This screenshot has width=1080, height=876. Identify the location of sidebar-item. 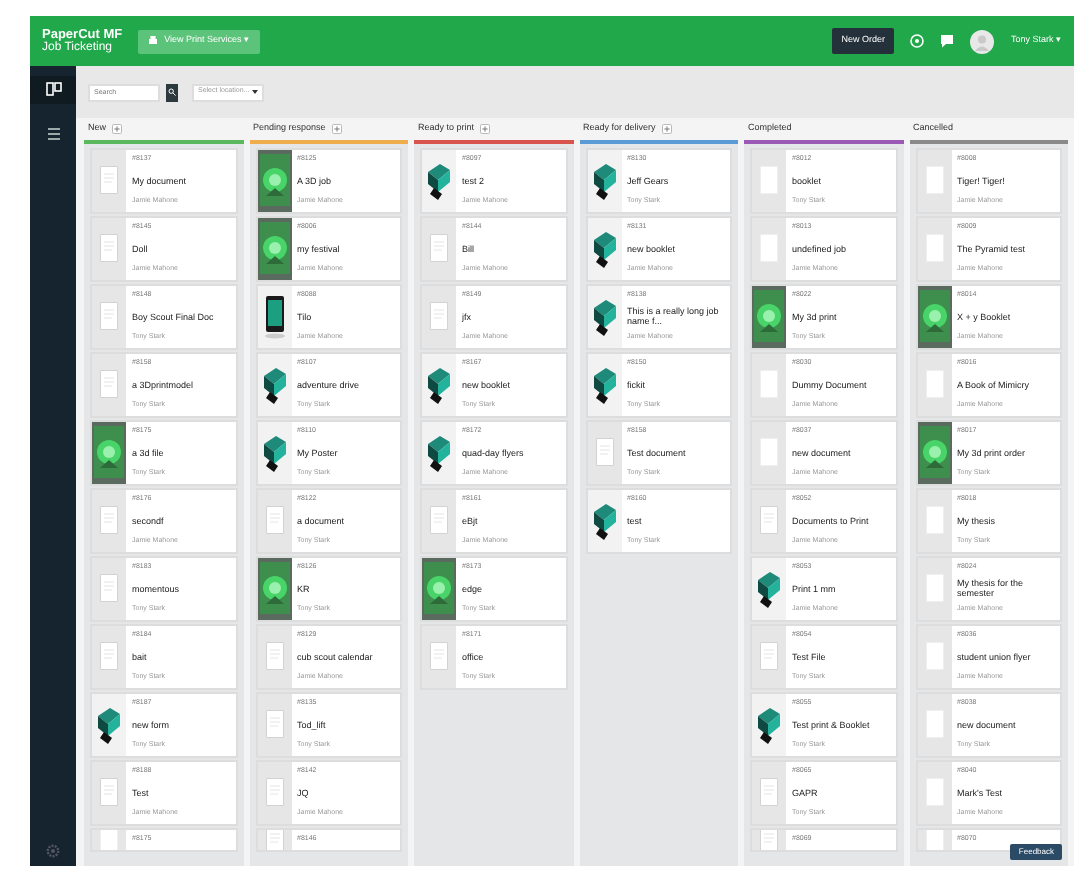
(53, 90).